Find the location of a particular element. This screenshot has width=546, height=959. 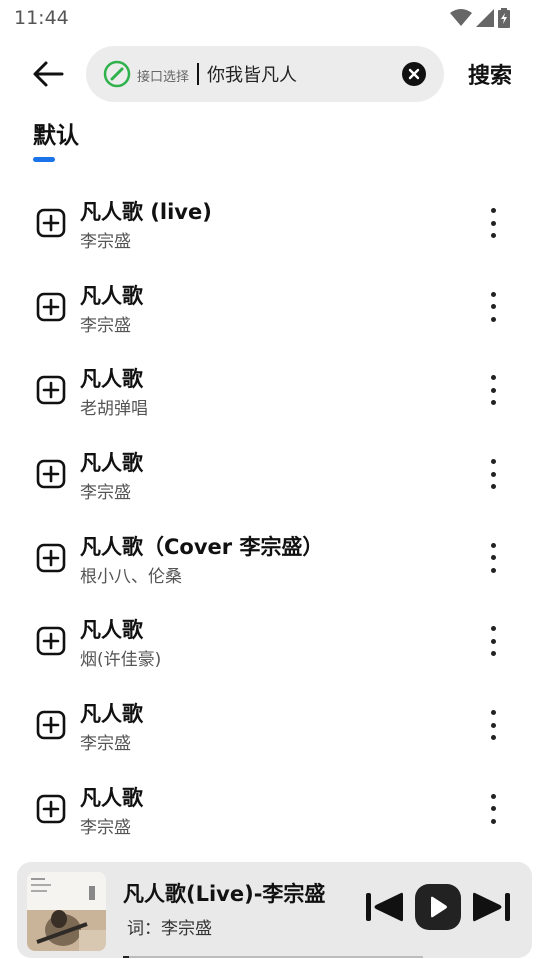

wifi-icon is located at coordinates (461, 17).